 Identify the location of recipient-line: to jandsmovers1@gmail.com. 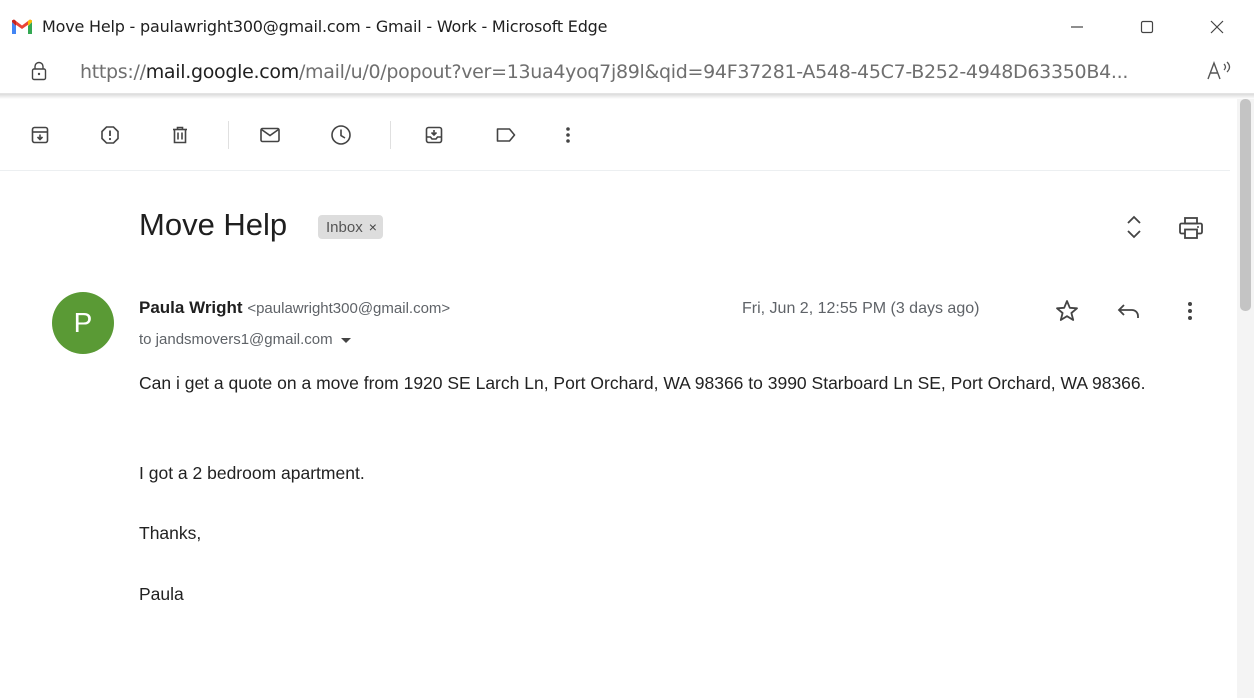
(245, 339).